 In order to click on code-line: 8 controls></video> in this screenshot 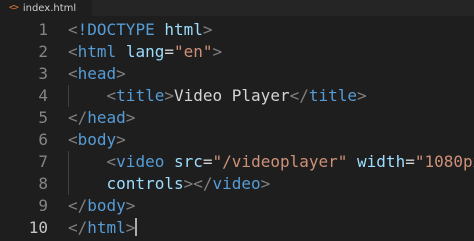, I will do `click(237, 184)`.